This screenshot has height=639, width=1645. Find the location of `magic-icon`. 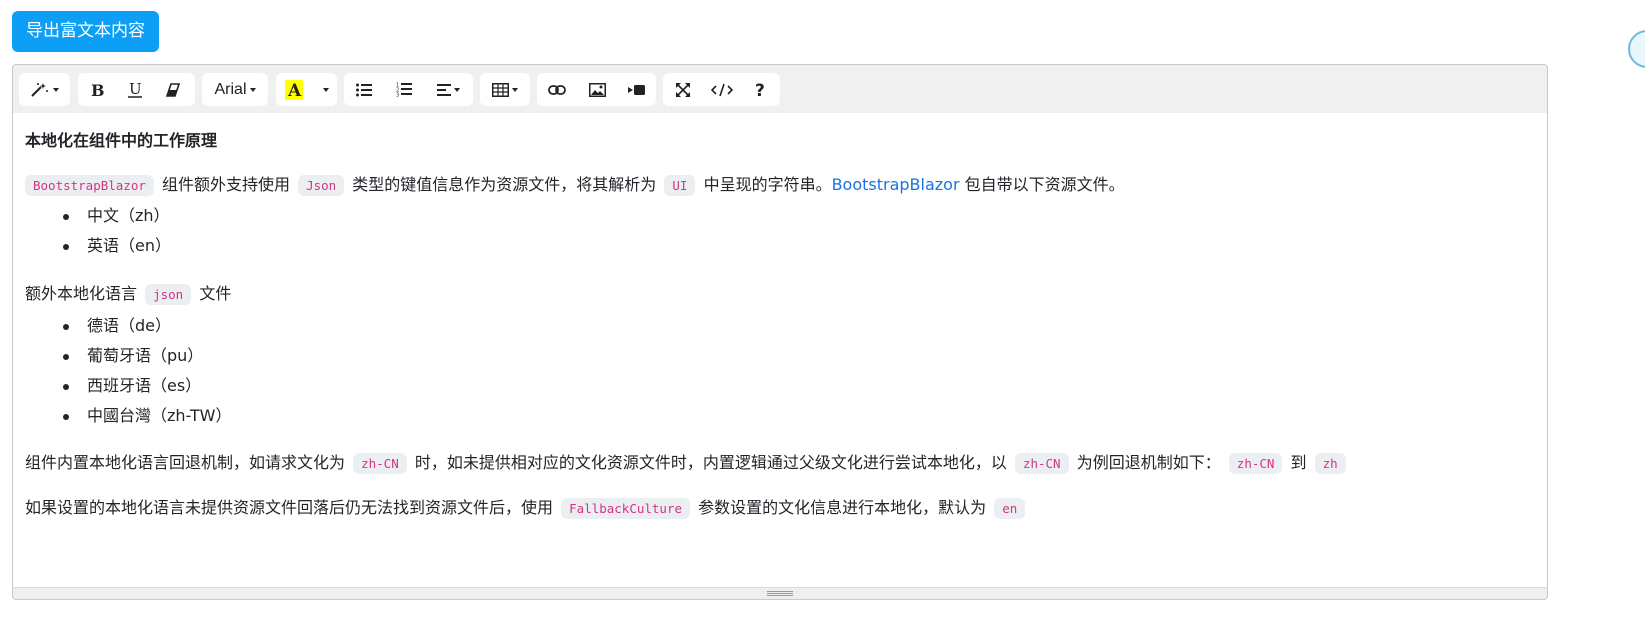

magic-icon is located at coordinates (40, 90).